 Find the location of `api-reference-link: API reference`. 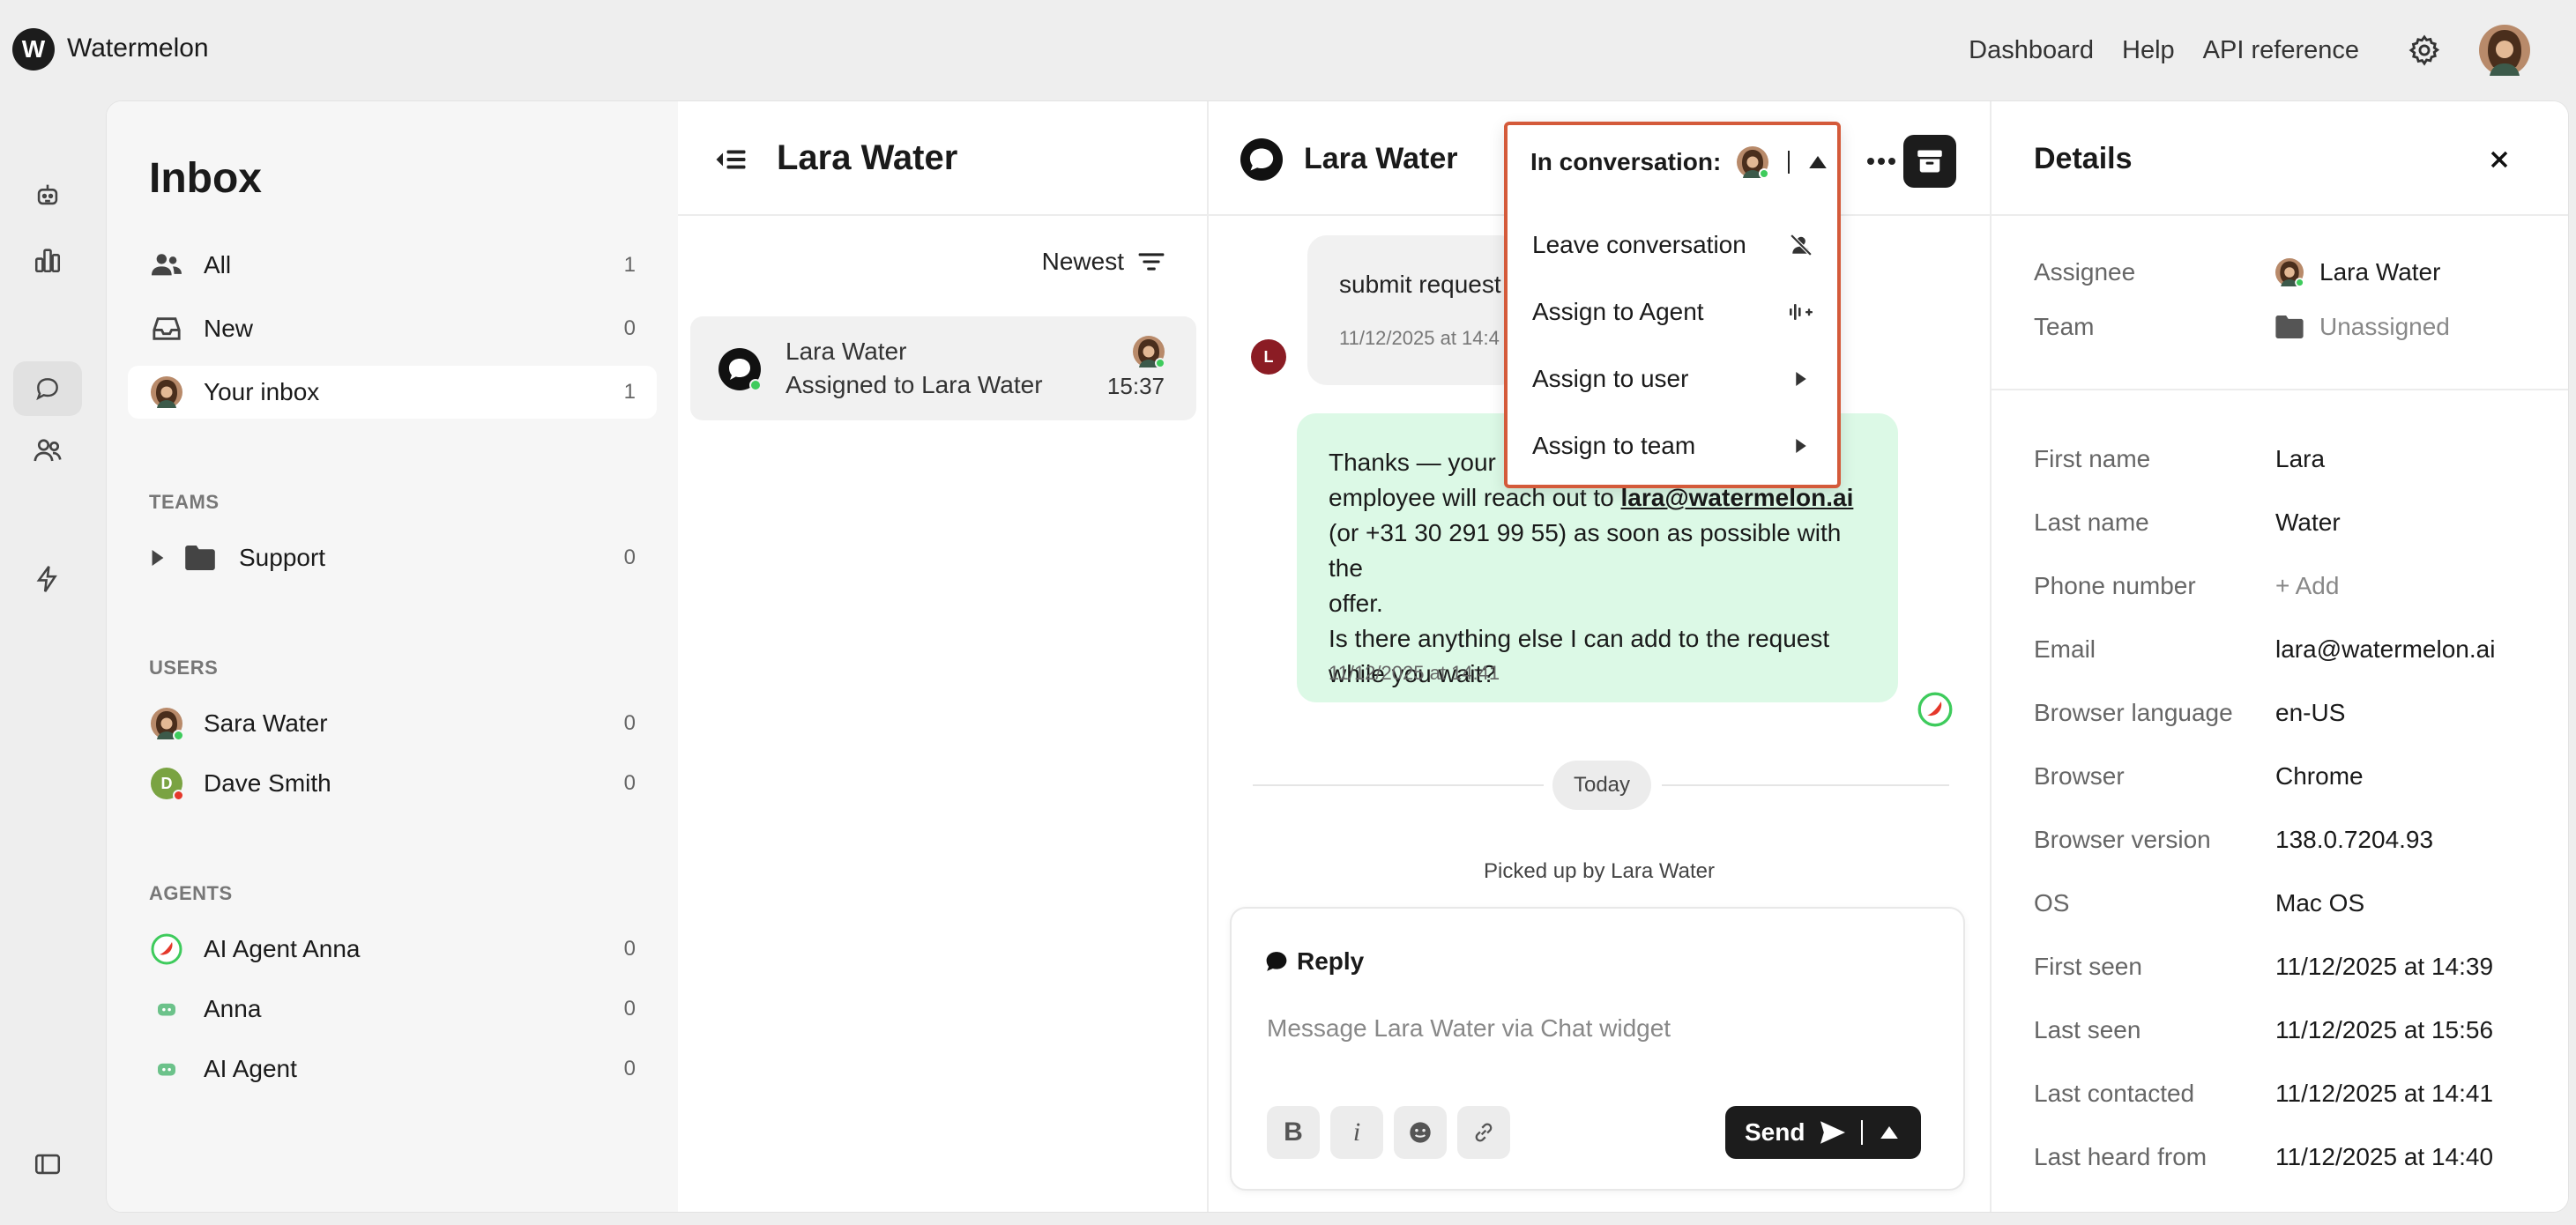

api-reference-link: API reference is located at coordinates (2281, 50).